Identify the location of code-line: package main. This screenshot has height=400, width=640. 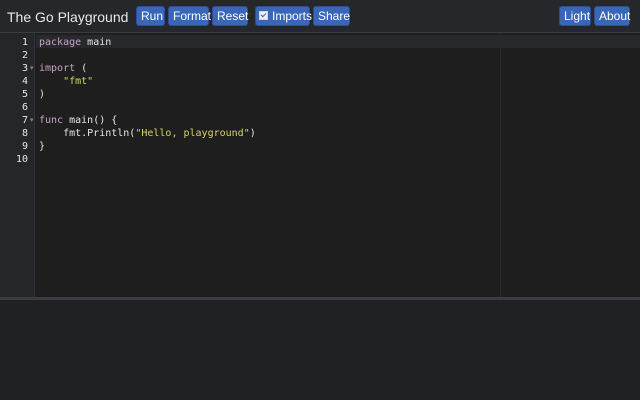
(75, 42).